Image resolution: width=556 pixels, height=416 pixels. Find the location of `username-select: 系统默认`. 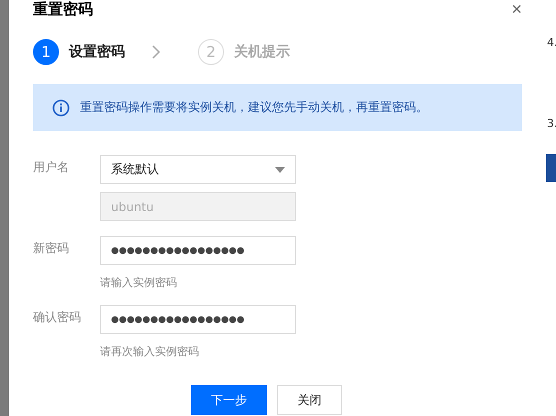

username-select: 系统默认 is located at coordinates (198, 169).